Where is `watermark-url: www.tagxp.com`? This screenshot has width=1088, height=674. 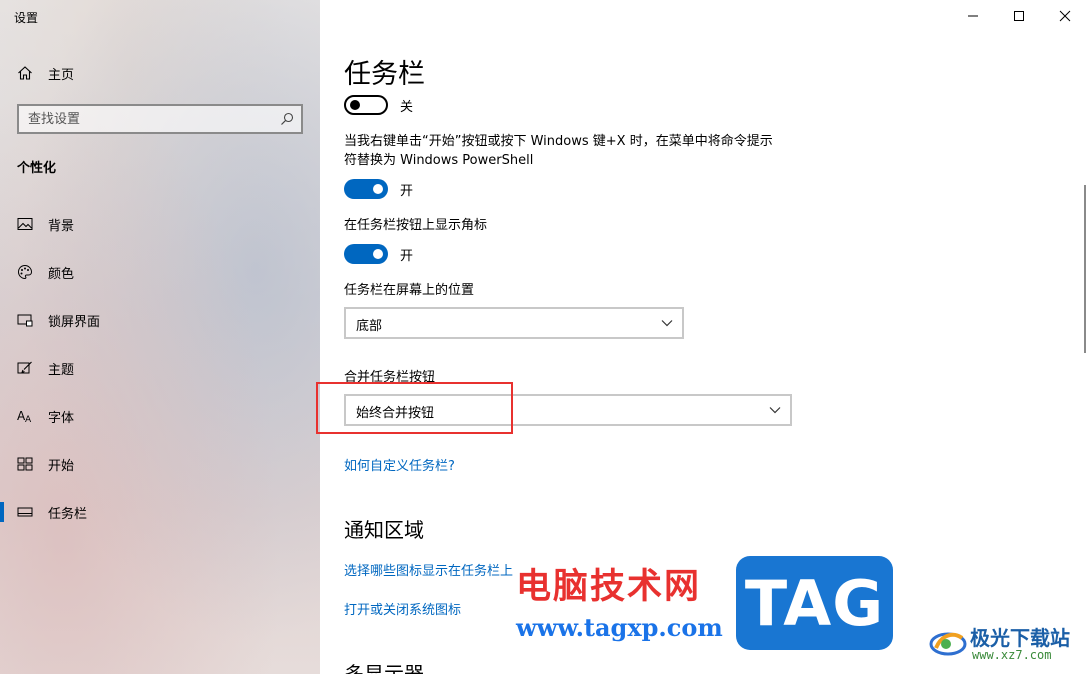
watermark-url: www.tagxp.com is located at coordinates (619, 627).